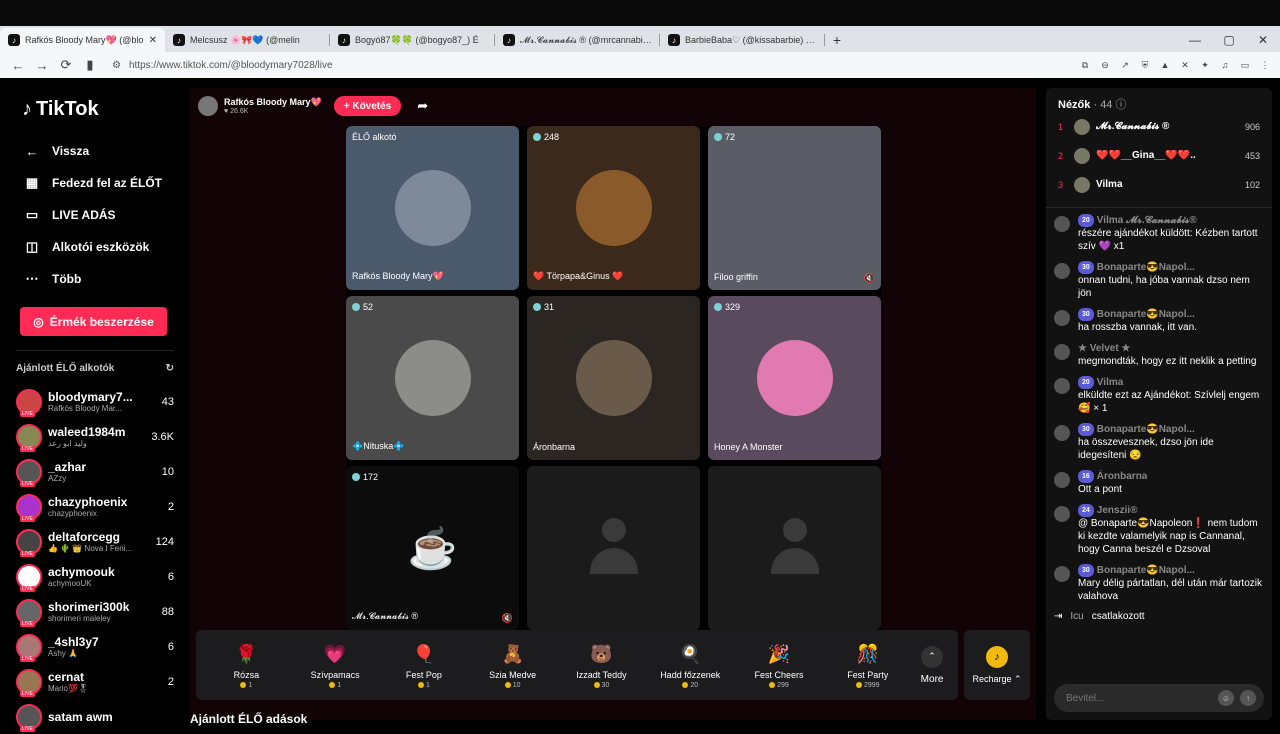 Image resolution: width=1280 pixels, height=734 pixels. Describe the element at coordinates (93, 321) in the screenshot. I see `get-coins-button: ◎ Érmék beszerzése` at that location.